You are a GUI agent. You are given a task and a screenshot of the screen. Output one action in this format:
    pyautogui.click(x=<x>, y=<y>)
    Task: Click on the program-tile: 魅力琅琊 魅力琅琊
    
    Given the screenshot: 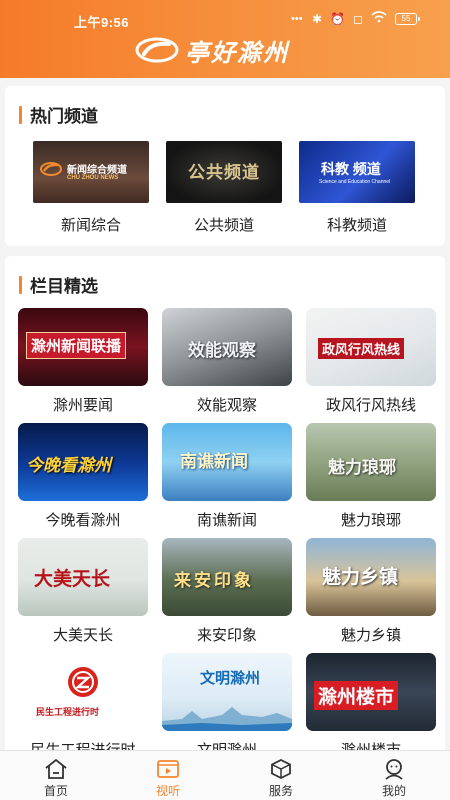 What is the action you would take?
    pyautogui.click(x=371, y=477)
    